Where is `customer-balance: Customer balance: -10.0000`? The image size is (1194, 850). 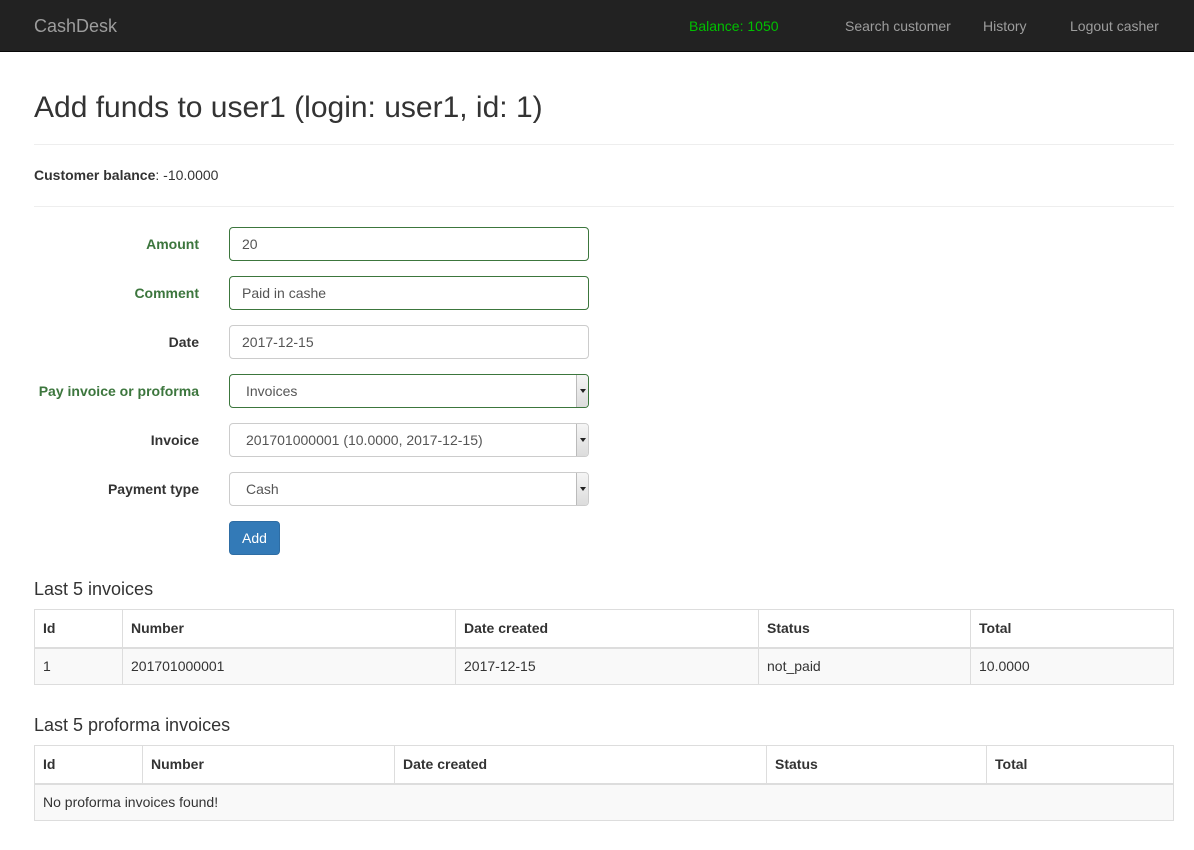
customer-balance: Customer balance: -10.0000 is located at coordinates (126, 175).